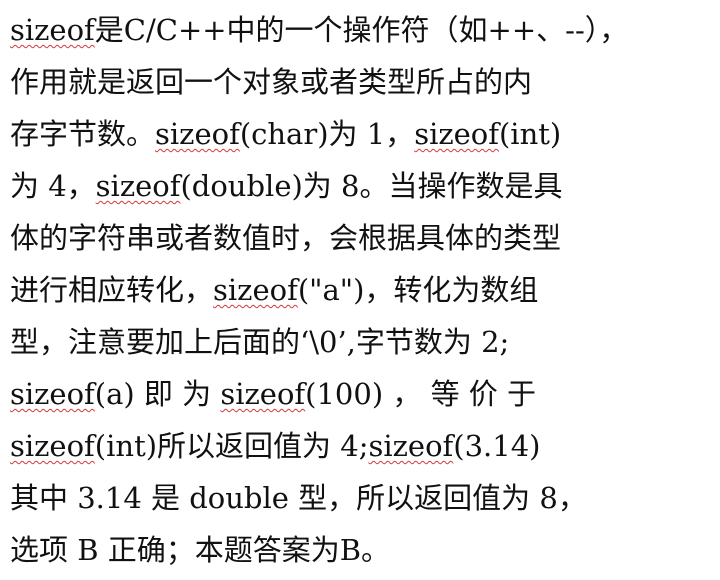 Image resolution: width=720 pixels, height=580 pixels. I want to click on text-line: 为 4，sizeof(double)为 8。当操作数是具, so click(286, 186).